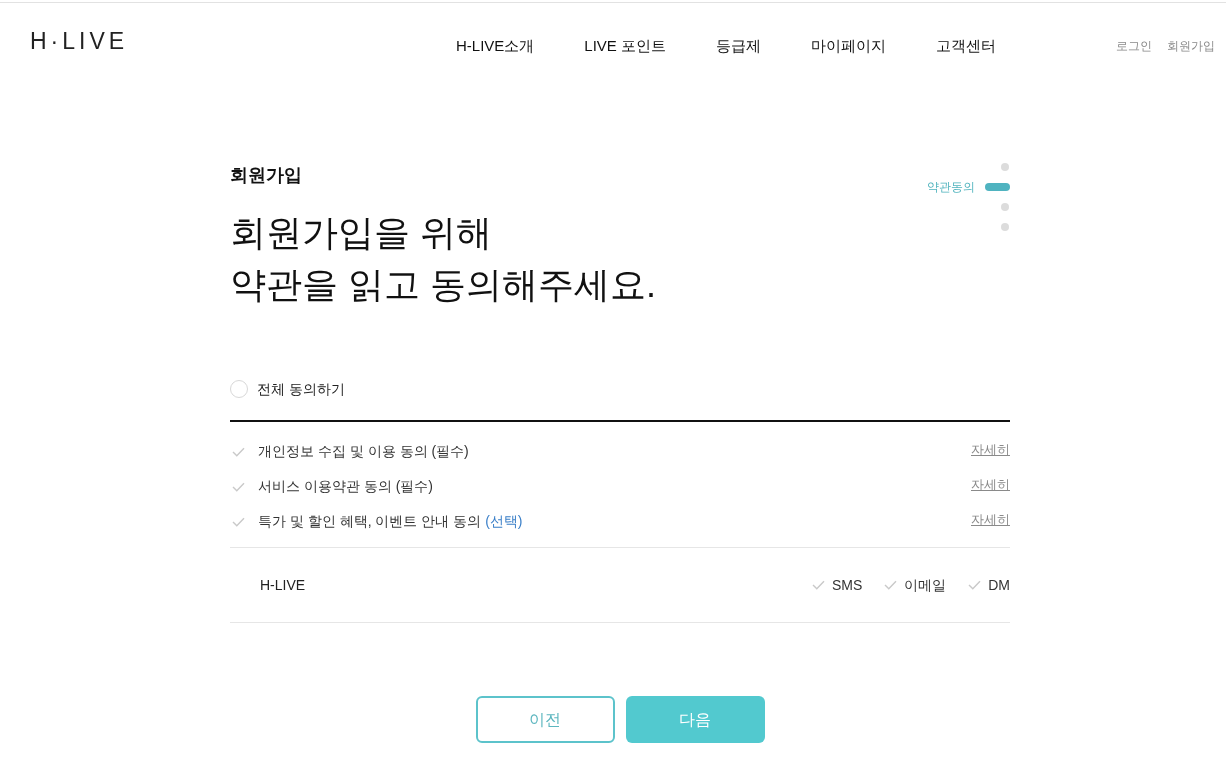  Describe the element at coordinates (966, 46) in the screenshot. I see `nav-link: 고객센터` at that location.